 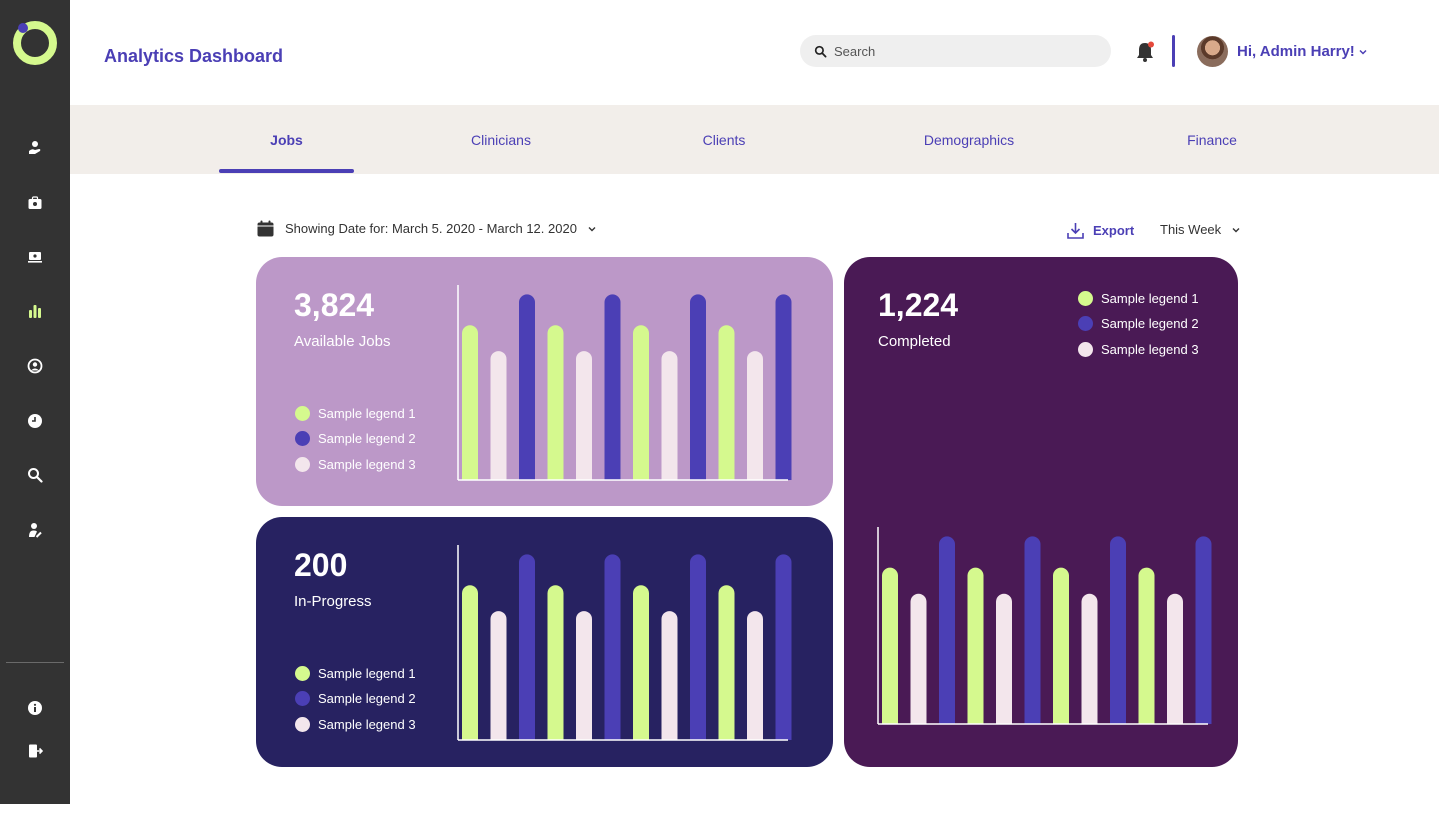 I want to click on export-button: Export, so click(x=1100, y=230).